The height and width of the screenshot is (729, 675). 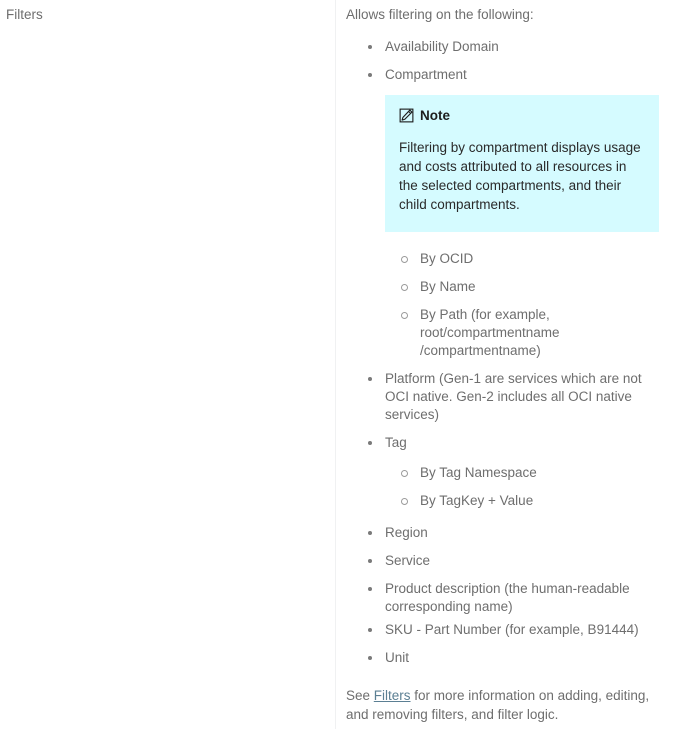 What do you see at coordinates (526, 487) in the screenshot?
I see `tag-sub-list: By Tag Namespace By TagKey + Value` at bounding box center [526, 487].